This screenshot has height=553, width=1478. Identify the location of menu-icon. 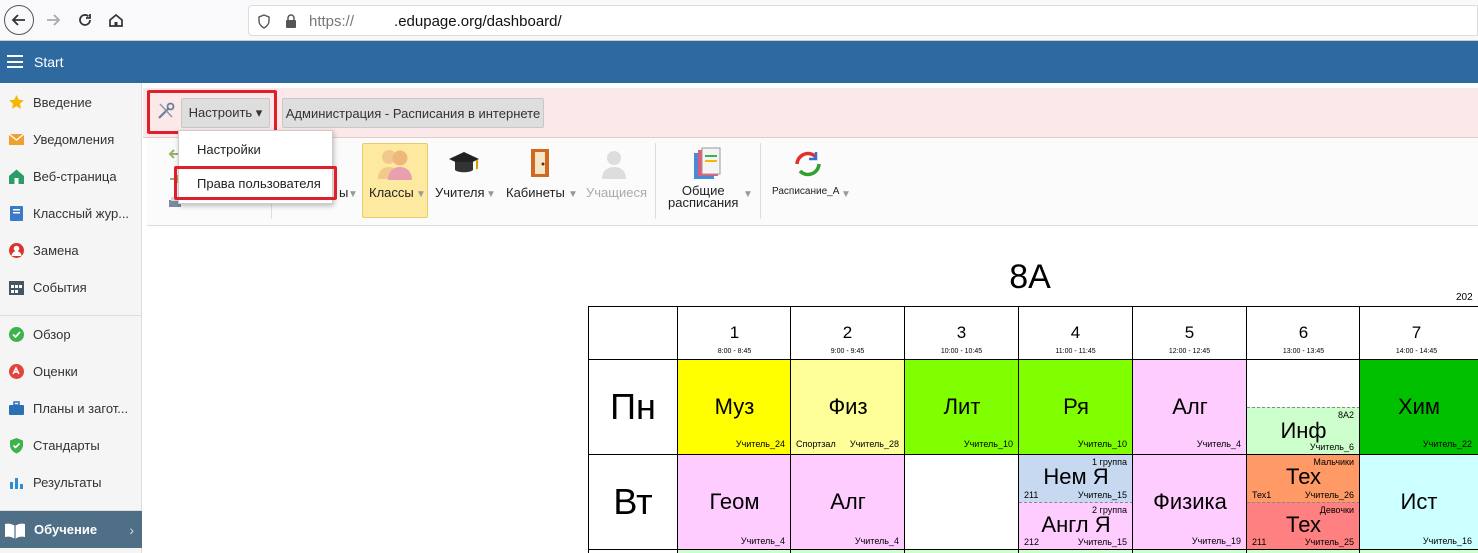
(15, 61).